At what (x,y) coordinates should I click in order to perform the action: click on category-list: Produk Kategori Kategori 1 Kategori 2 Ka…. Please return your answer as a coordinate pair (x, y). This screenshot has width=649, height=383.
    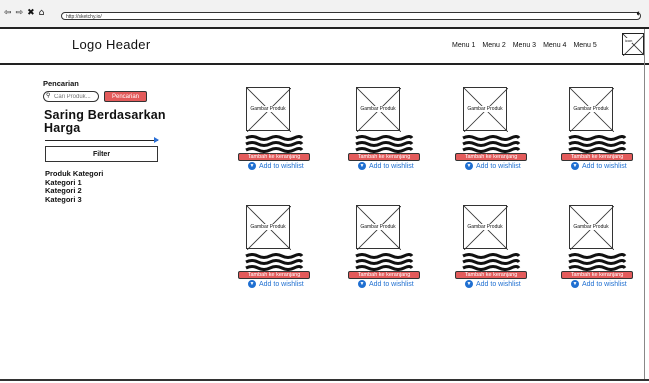
    Looking at the image, I should click on (74, 187).